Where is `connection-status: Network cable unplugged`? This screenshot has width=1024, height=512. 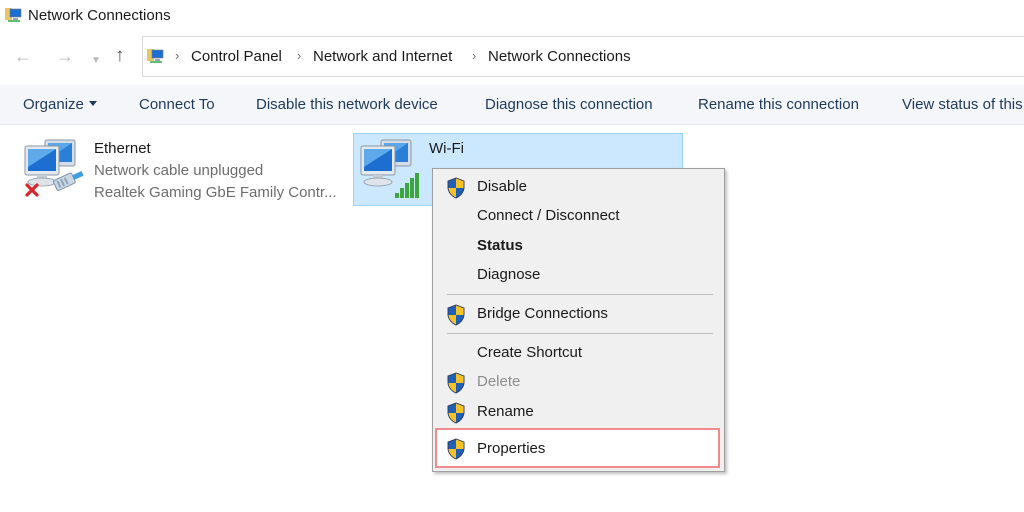
connection-status: Network cable unplugged is located at coordinates (179, 170).